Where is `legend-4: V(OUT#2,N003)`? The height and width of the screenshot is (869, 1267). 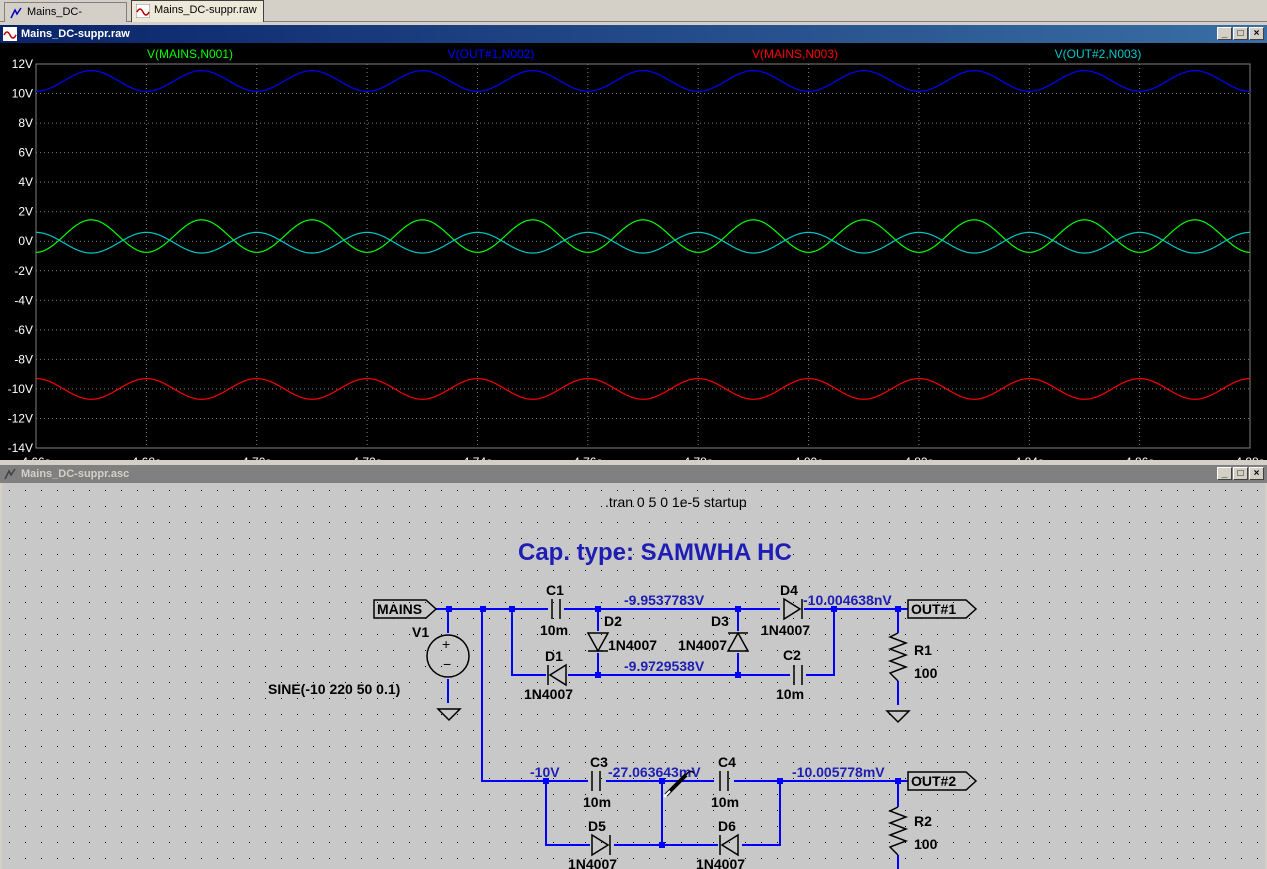
legend-4: V(OUT#2,N003) is located at coordinates (1098, 54).